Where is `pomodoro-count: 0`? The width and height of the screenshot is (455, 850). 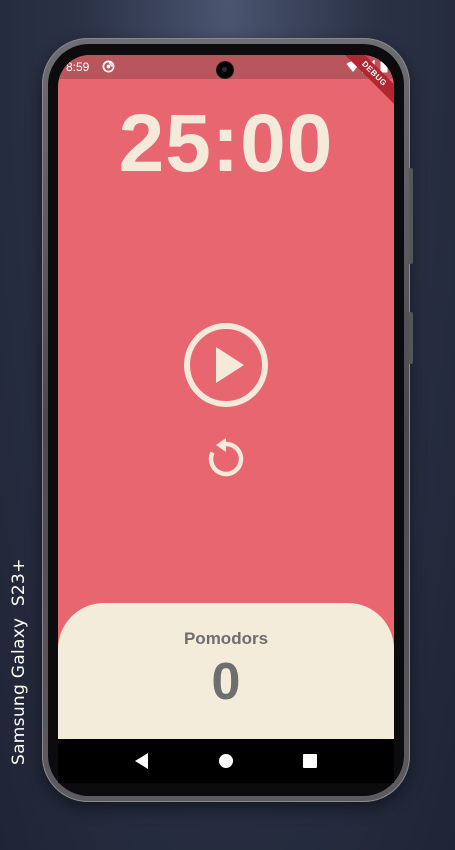
pomodoro-count: 0 is located at coordinates (226, 682).